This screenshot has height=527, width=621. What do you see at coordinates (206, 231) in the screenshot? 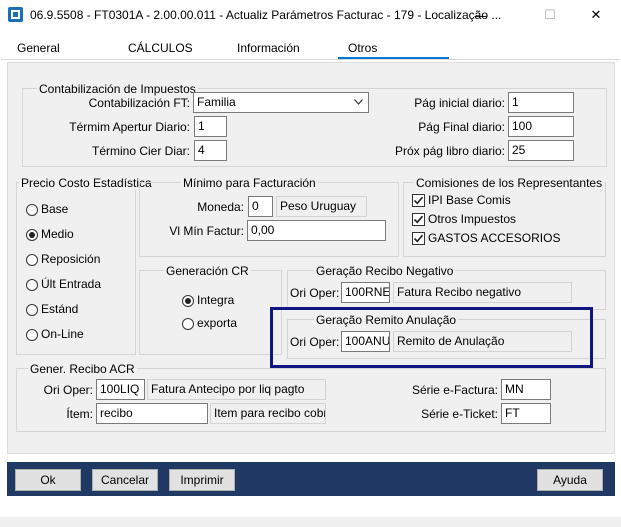
I see `vl-min-factur-label: Vl Mín Factur:` at bounding box center [206, 231].